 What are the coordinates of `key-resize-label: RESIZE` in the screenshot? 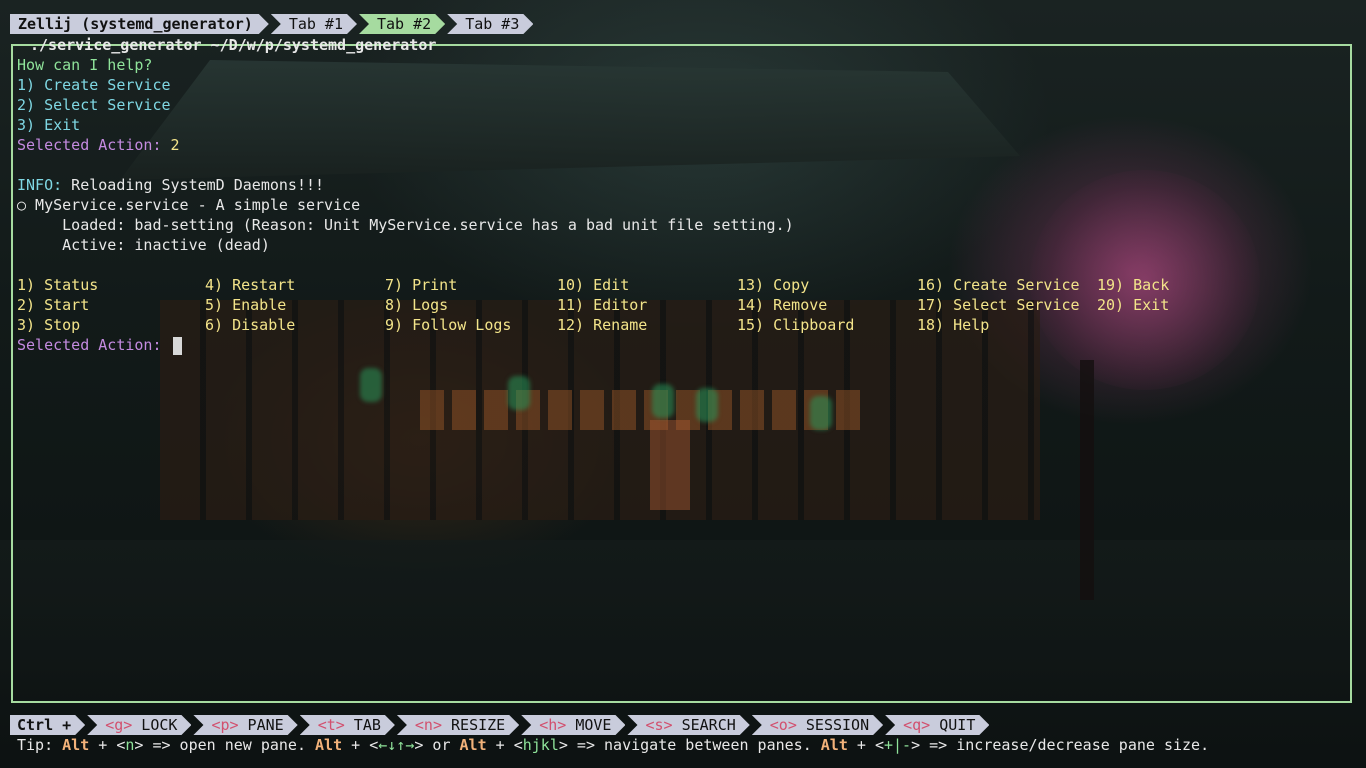 It's located at (474, 725).